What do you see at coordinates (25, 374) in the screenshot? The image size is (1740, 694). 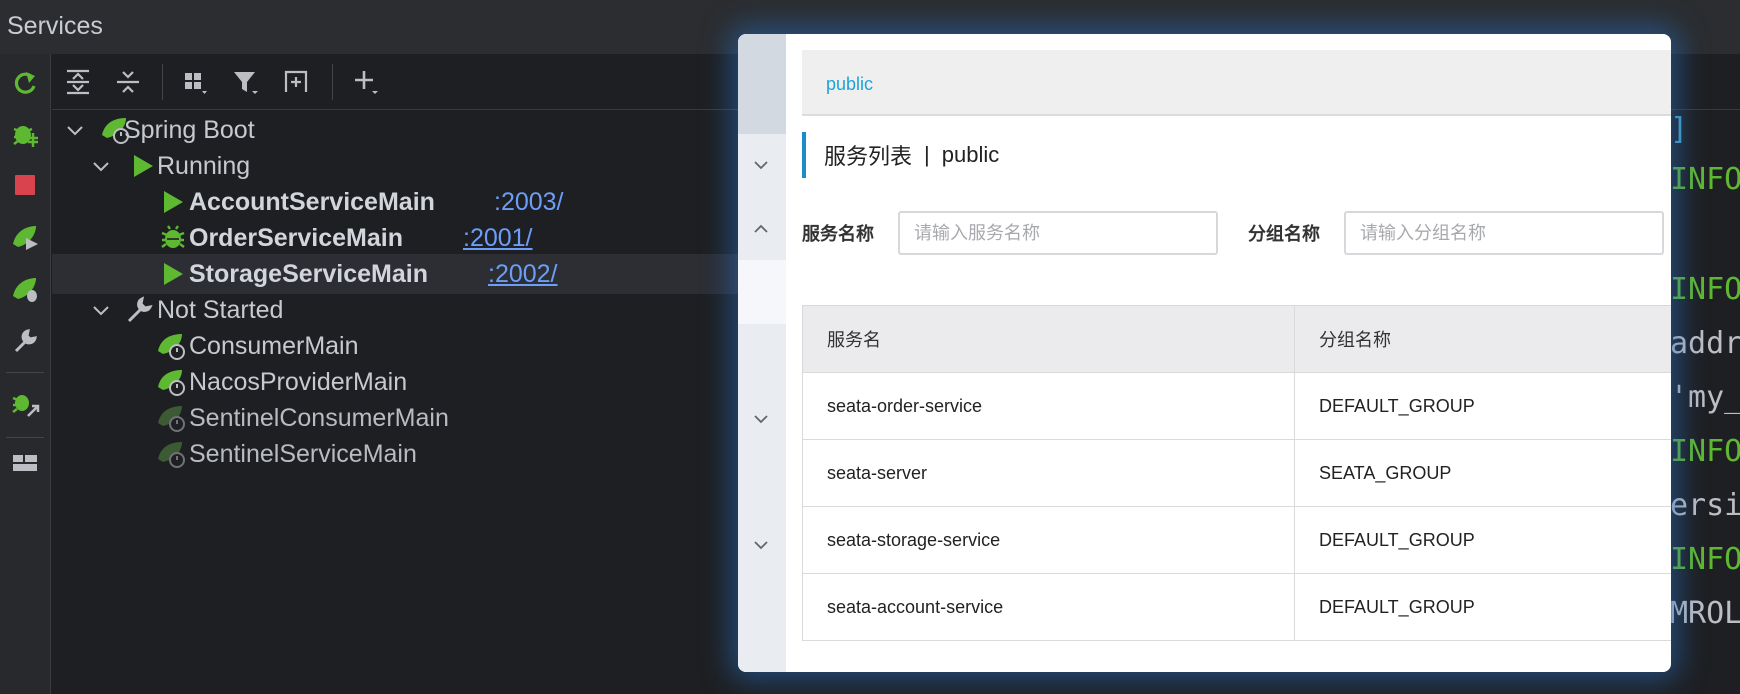 I see `services-action-strip` at bounding box center [25, 374].